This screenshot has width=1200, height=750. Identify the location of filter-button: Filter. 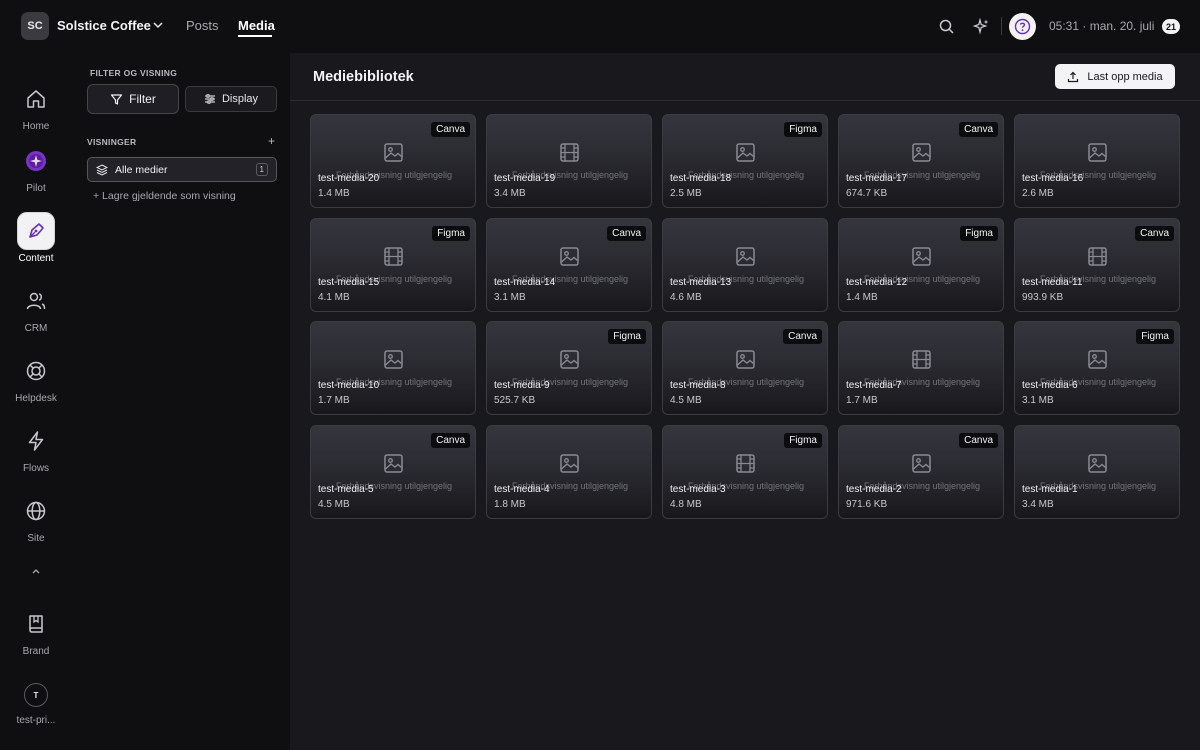
(133, 99).